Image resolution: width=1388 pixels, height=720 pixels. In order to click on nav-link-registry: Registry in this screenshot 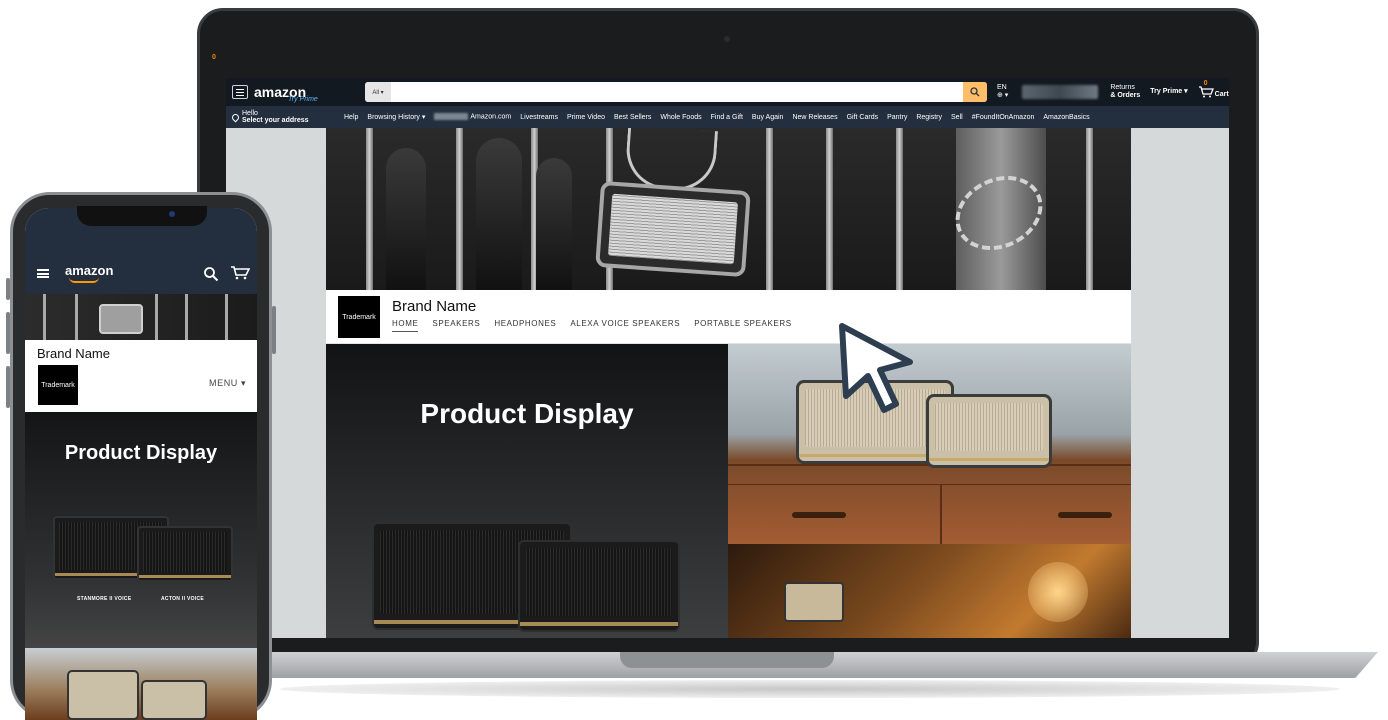, I will do `click(929, 117)`.